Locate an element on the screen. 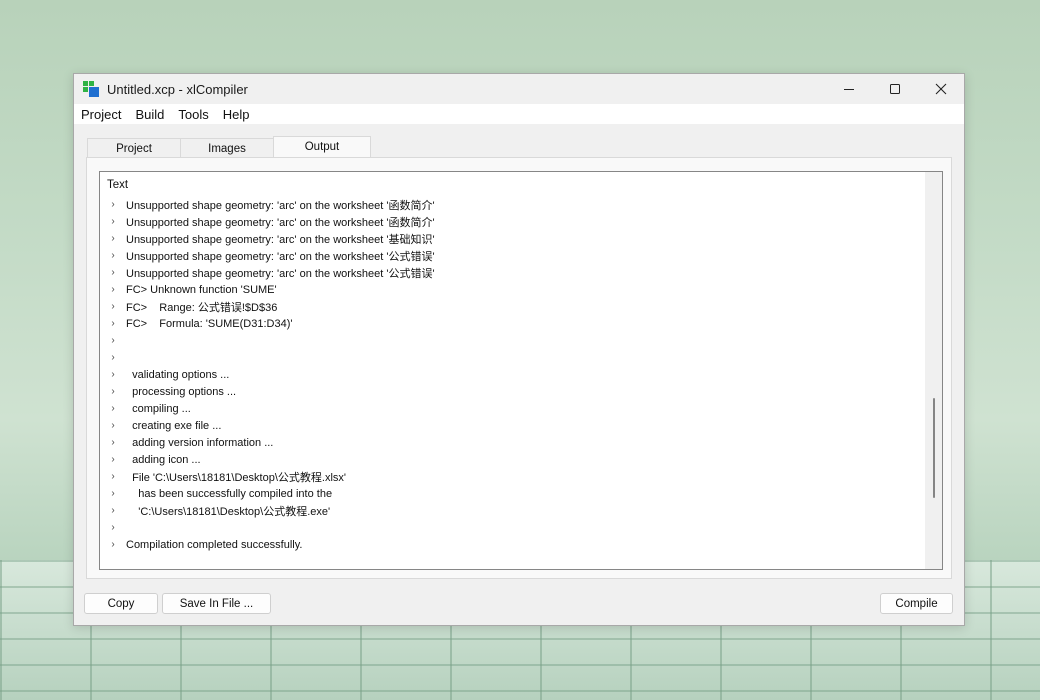 This screenshot has width=1040, height=700. menu-build: Build is located at coordinates (149, 114).